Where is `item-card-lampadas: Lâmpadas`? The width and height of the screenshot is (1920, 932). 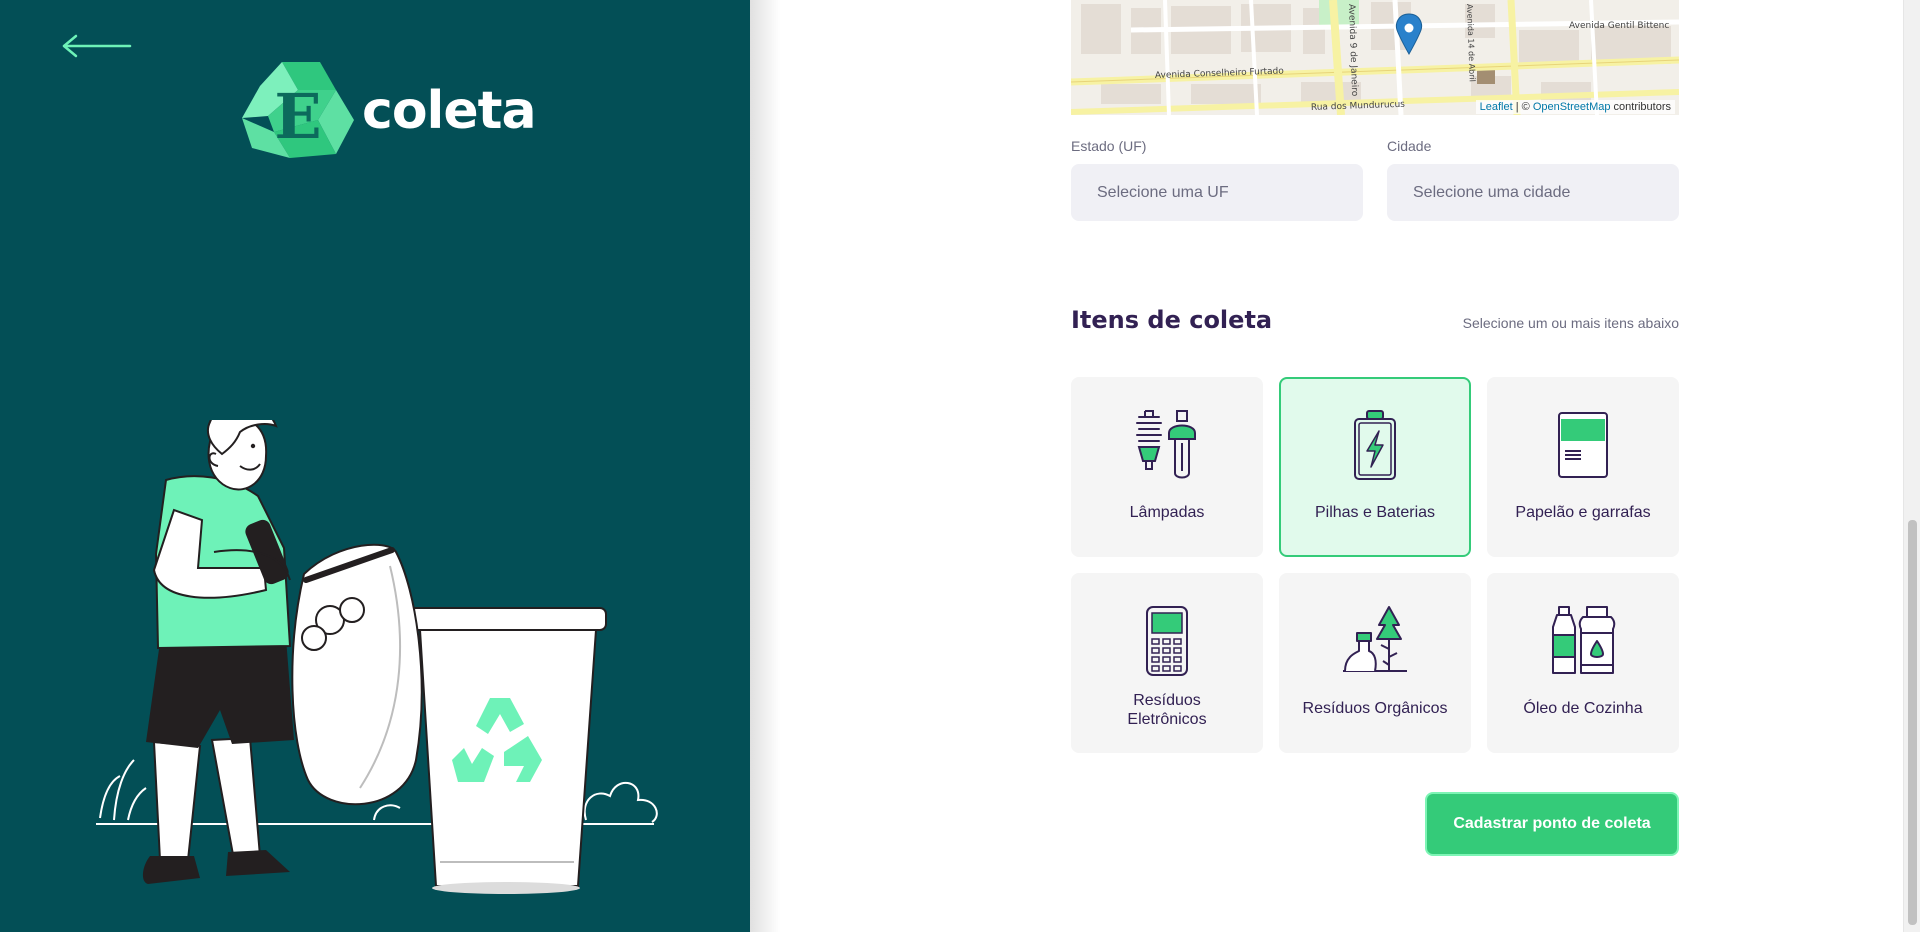
item-card-lampadas: Lâmpadas is located at coordinates (1167, 467).